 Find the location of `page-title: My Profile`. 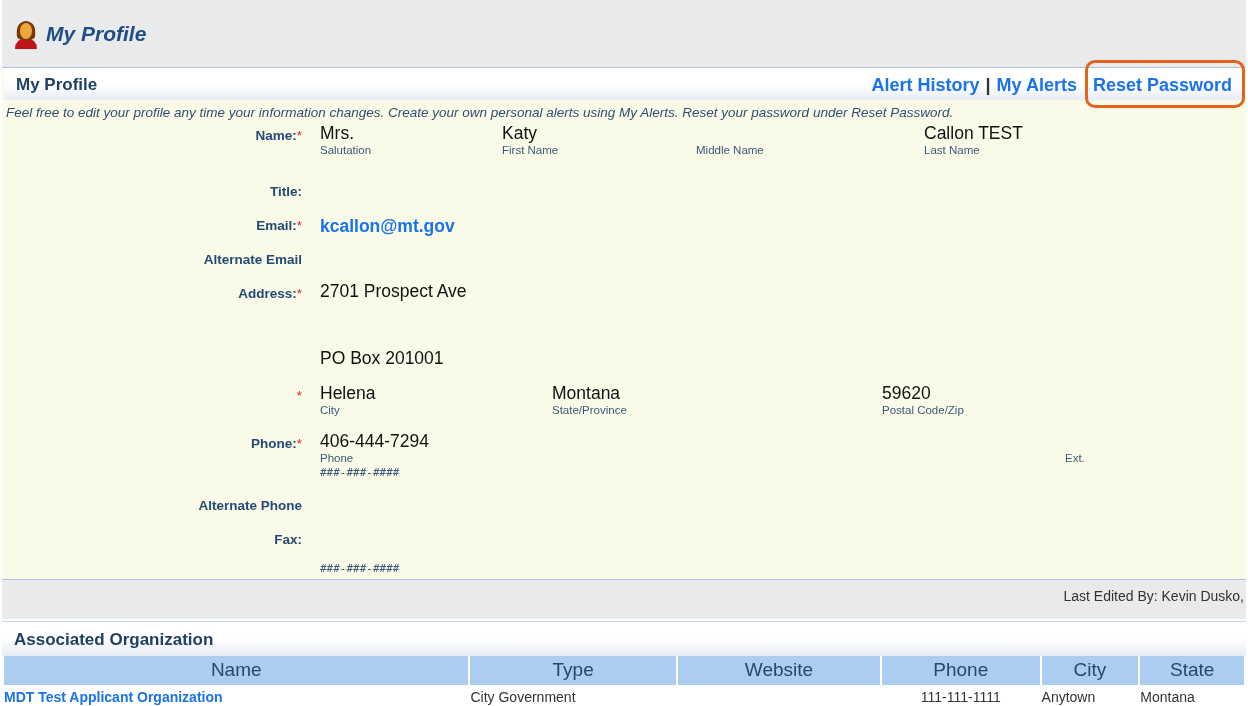

page-title: My Profile is located at coordinates (96, 33).